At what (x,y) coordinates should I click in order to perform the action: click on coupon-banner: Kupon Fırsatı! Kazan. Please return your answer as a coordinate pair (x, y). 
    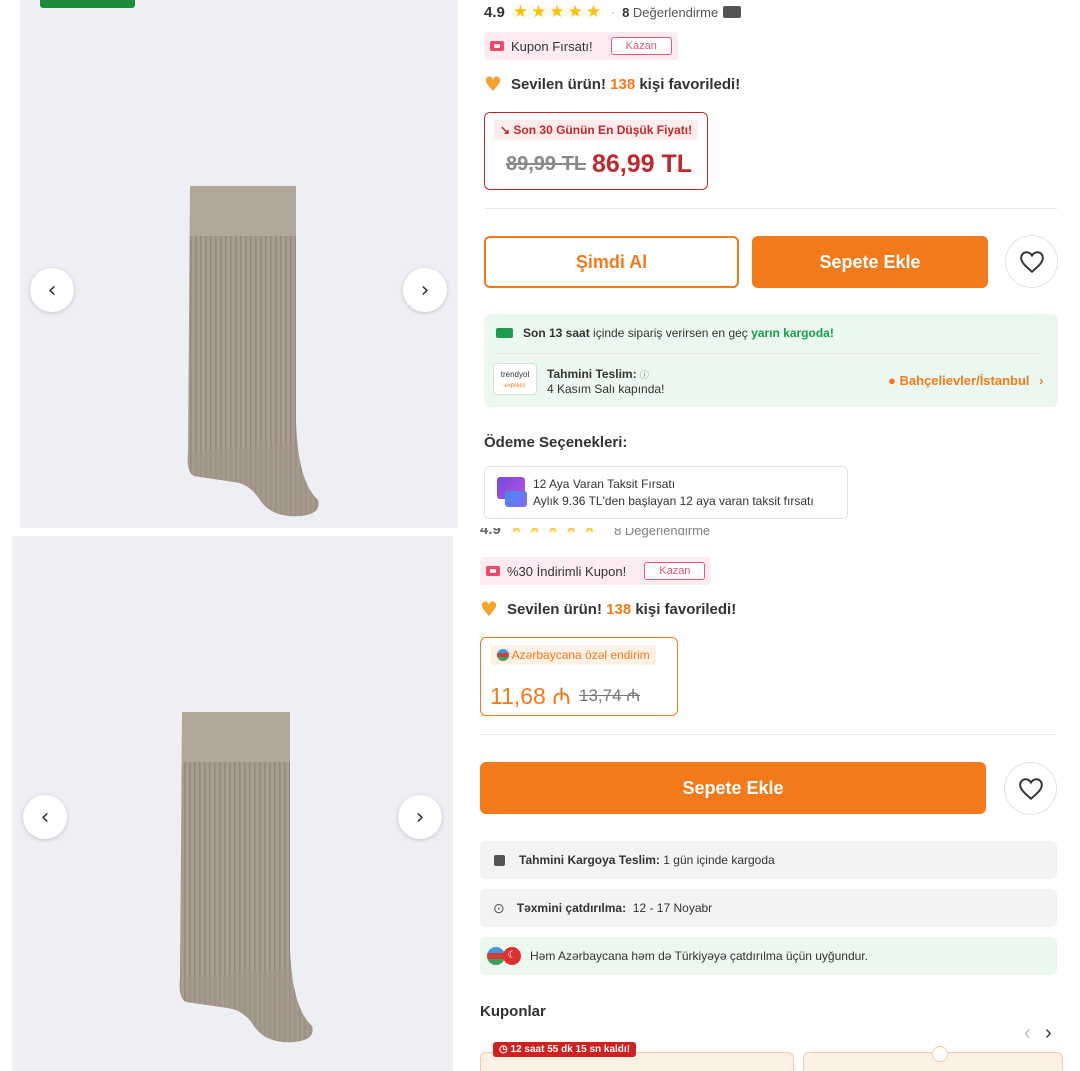
    Looking at the image, I should click on (581, 46).